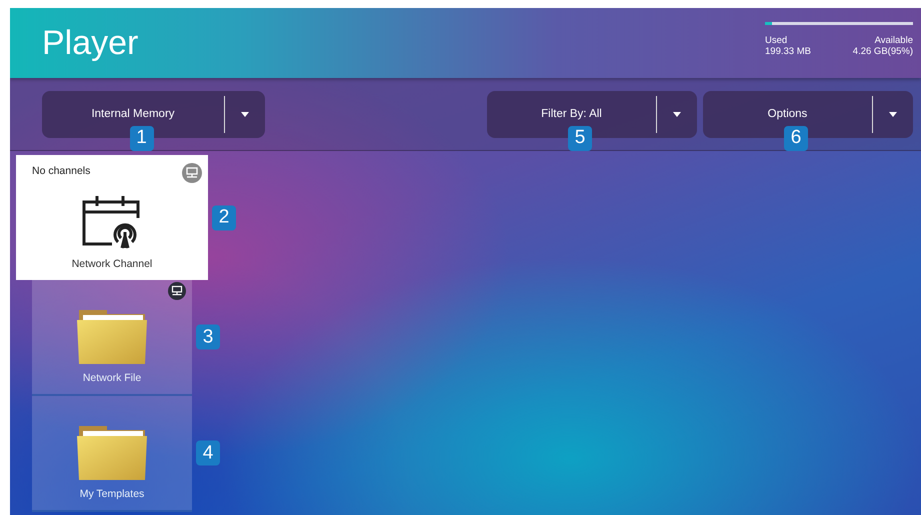  I want to click on page-title: Player, so click(90, 43).